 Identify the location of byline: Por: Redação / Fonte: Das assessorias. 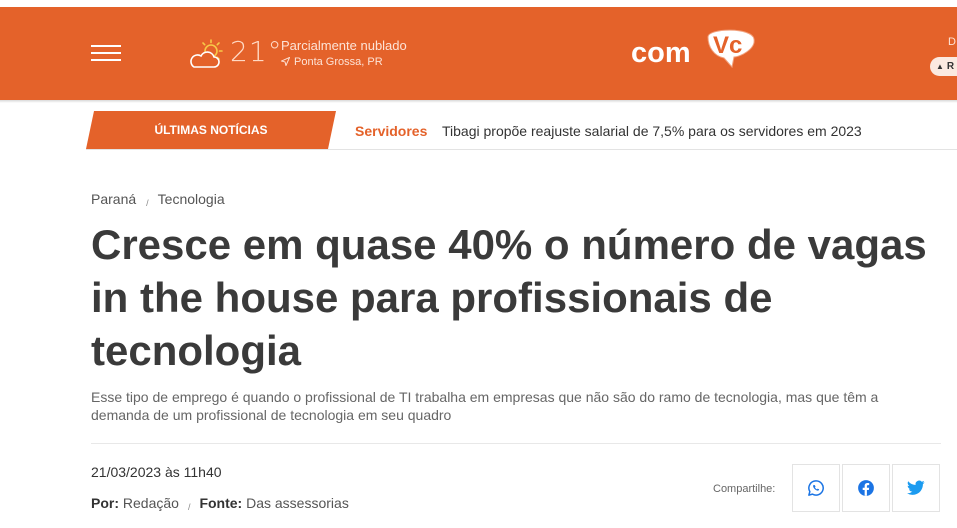
(220, 503).